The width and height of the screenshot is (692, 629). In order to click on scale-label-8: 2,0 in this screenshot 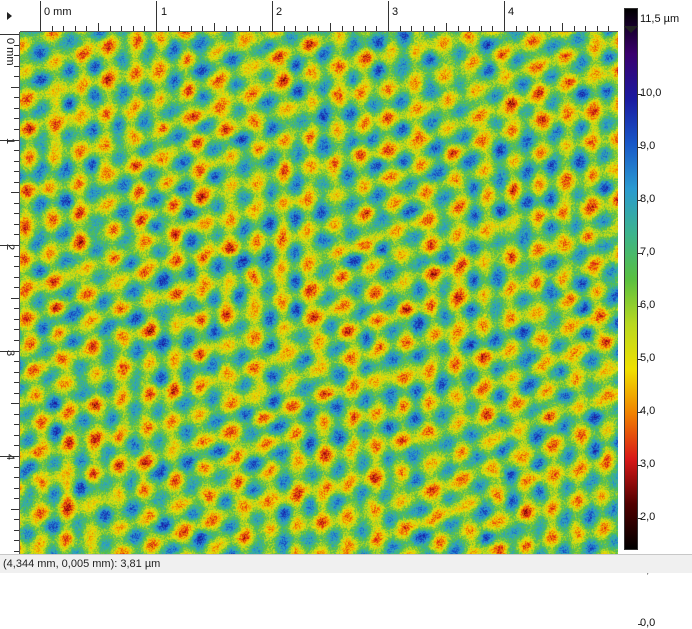, I will do `click(647, 517)`.